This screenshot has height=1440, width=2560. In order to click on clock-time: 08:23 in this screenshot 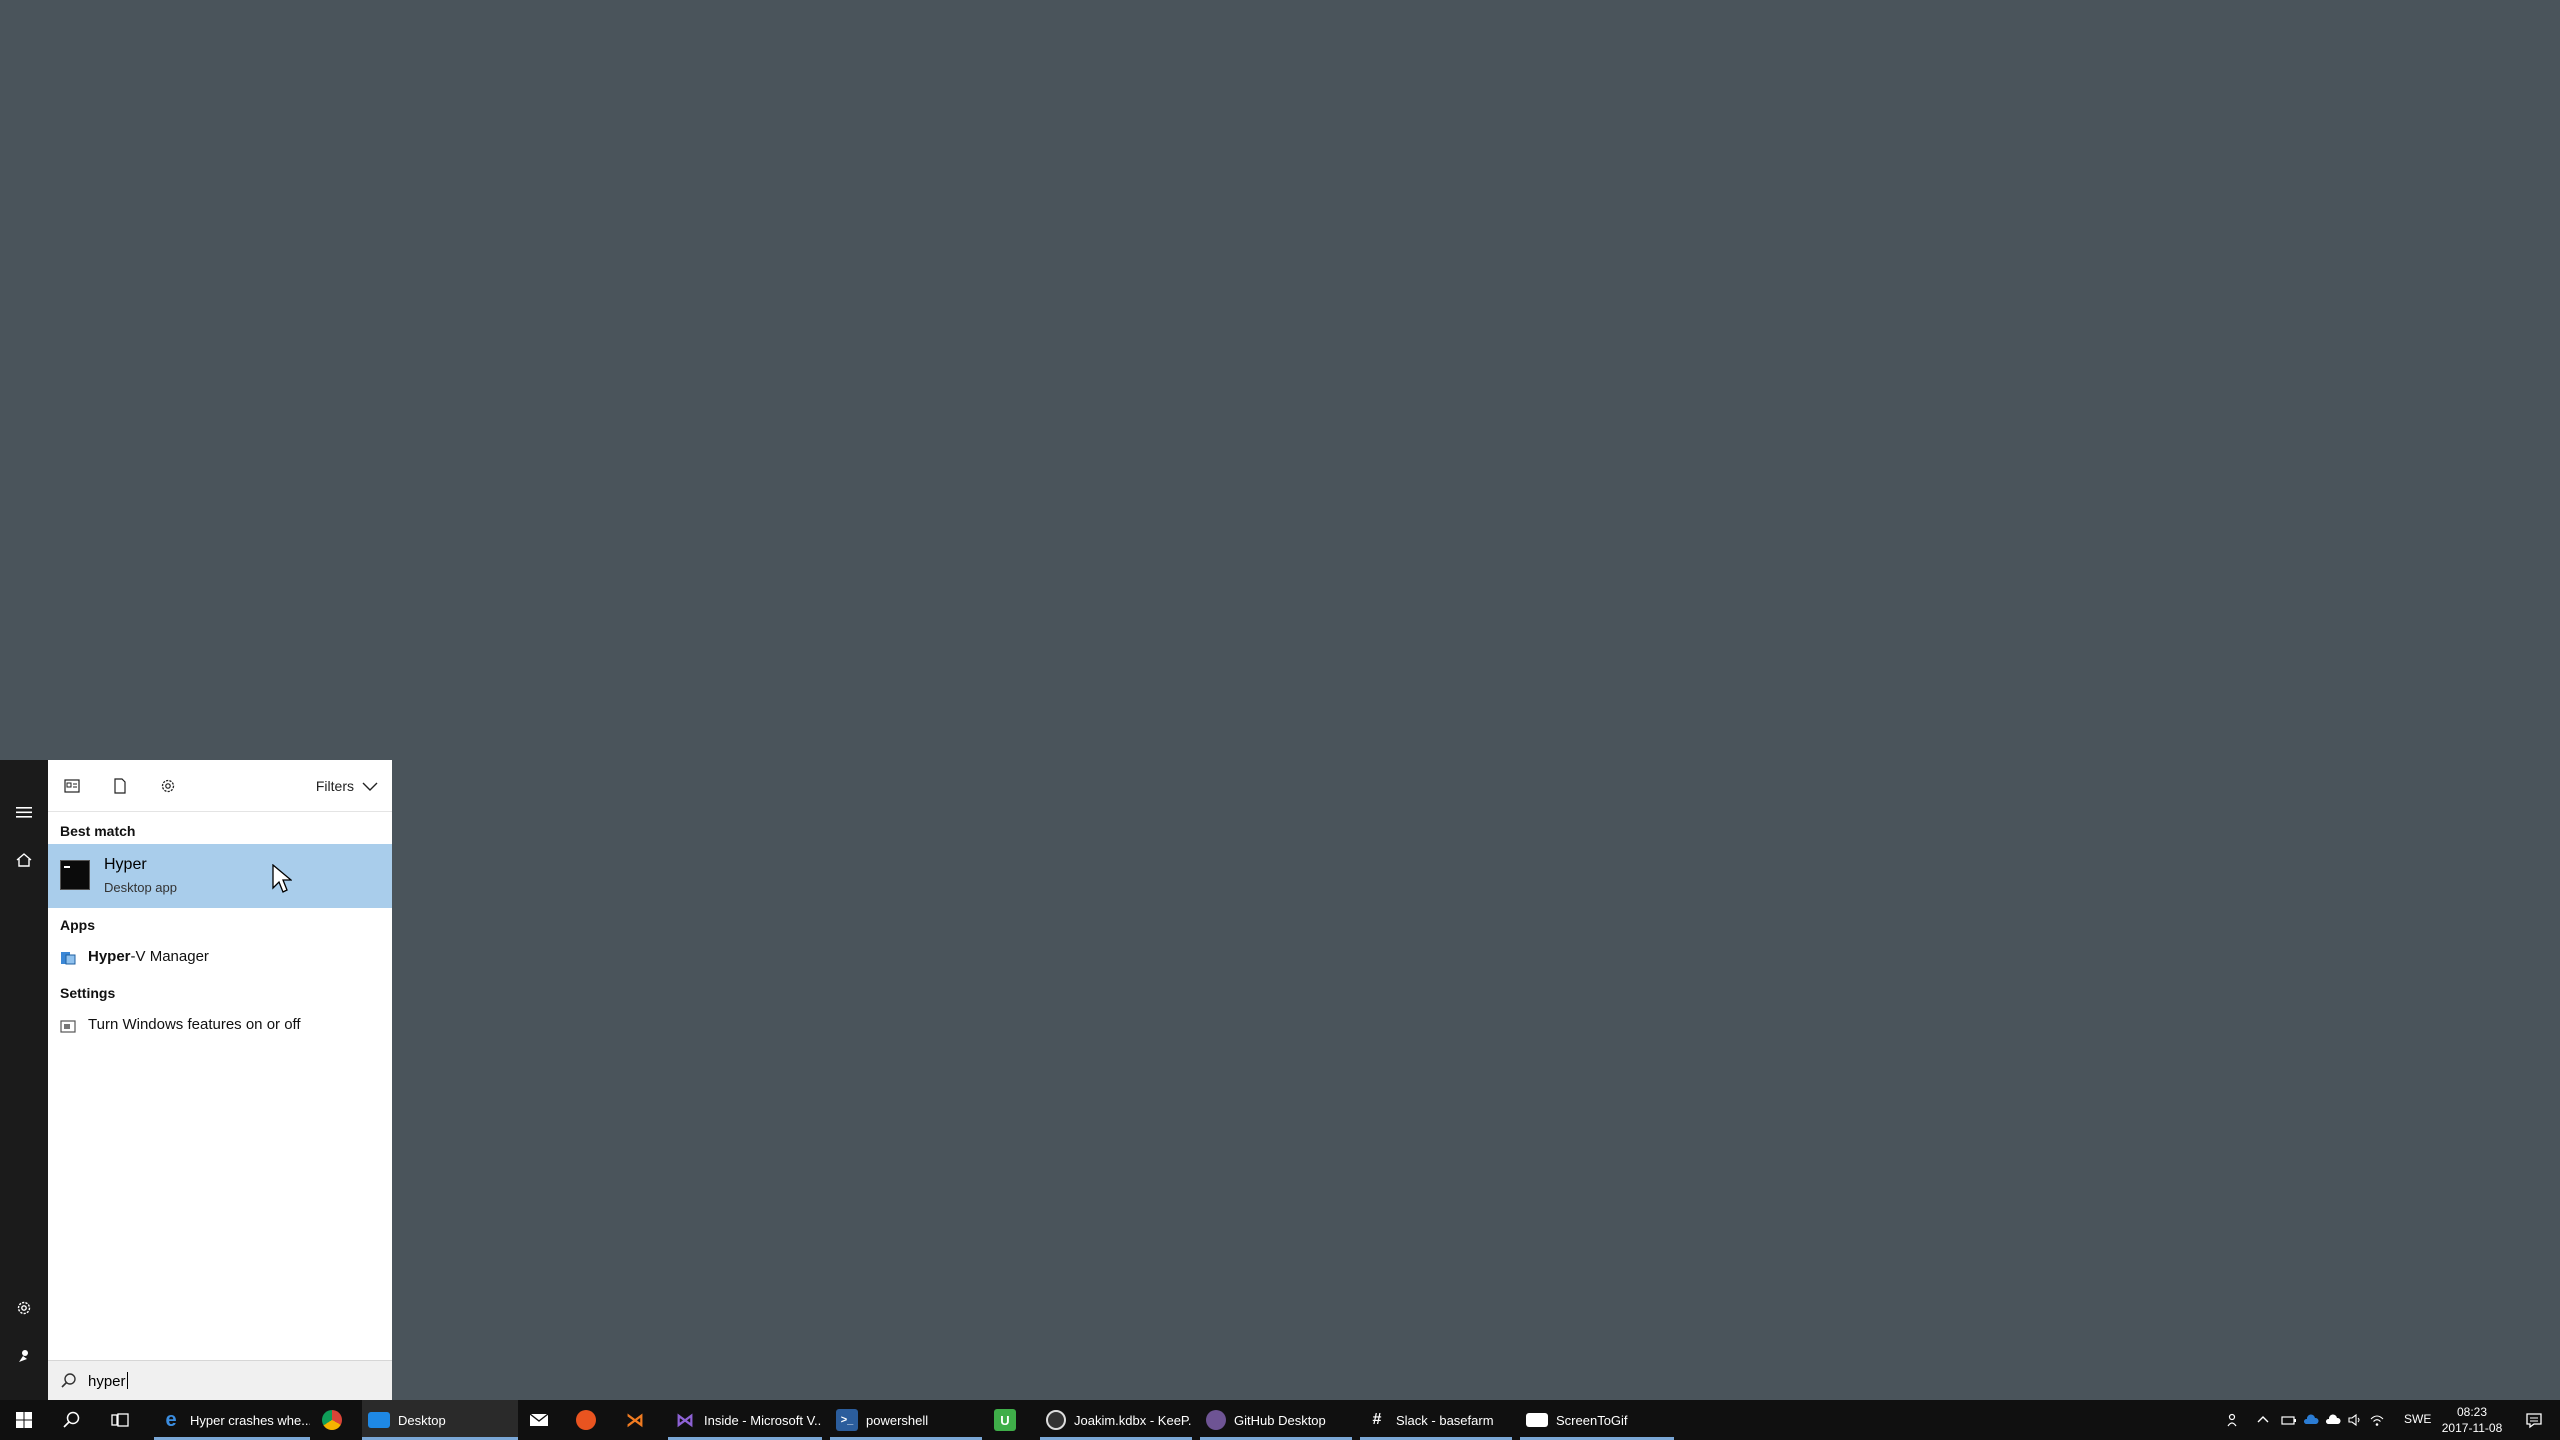, I will do `click(2472, 1412)`.